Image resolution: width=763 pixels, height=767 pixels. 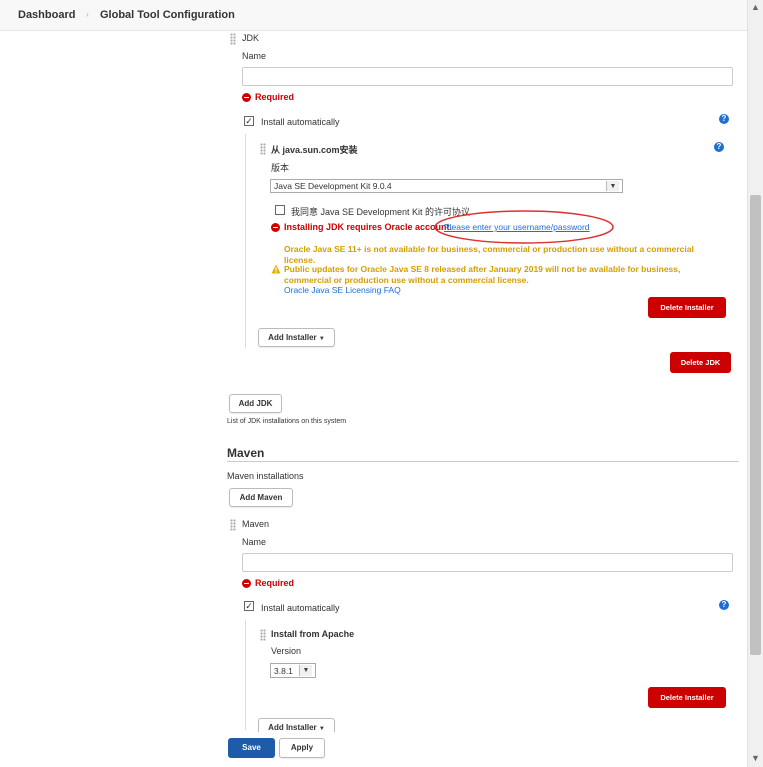 What do you see at coordinates (280, 210) in the screenshot?
I see `agree-license-checkbox` at bounding box center [280, 210].